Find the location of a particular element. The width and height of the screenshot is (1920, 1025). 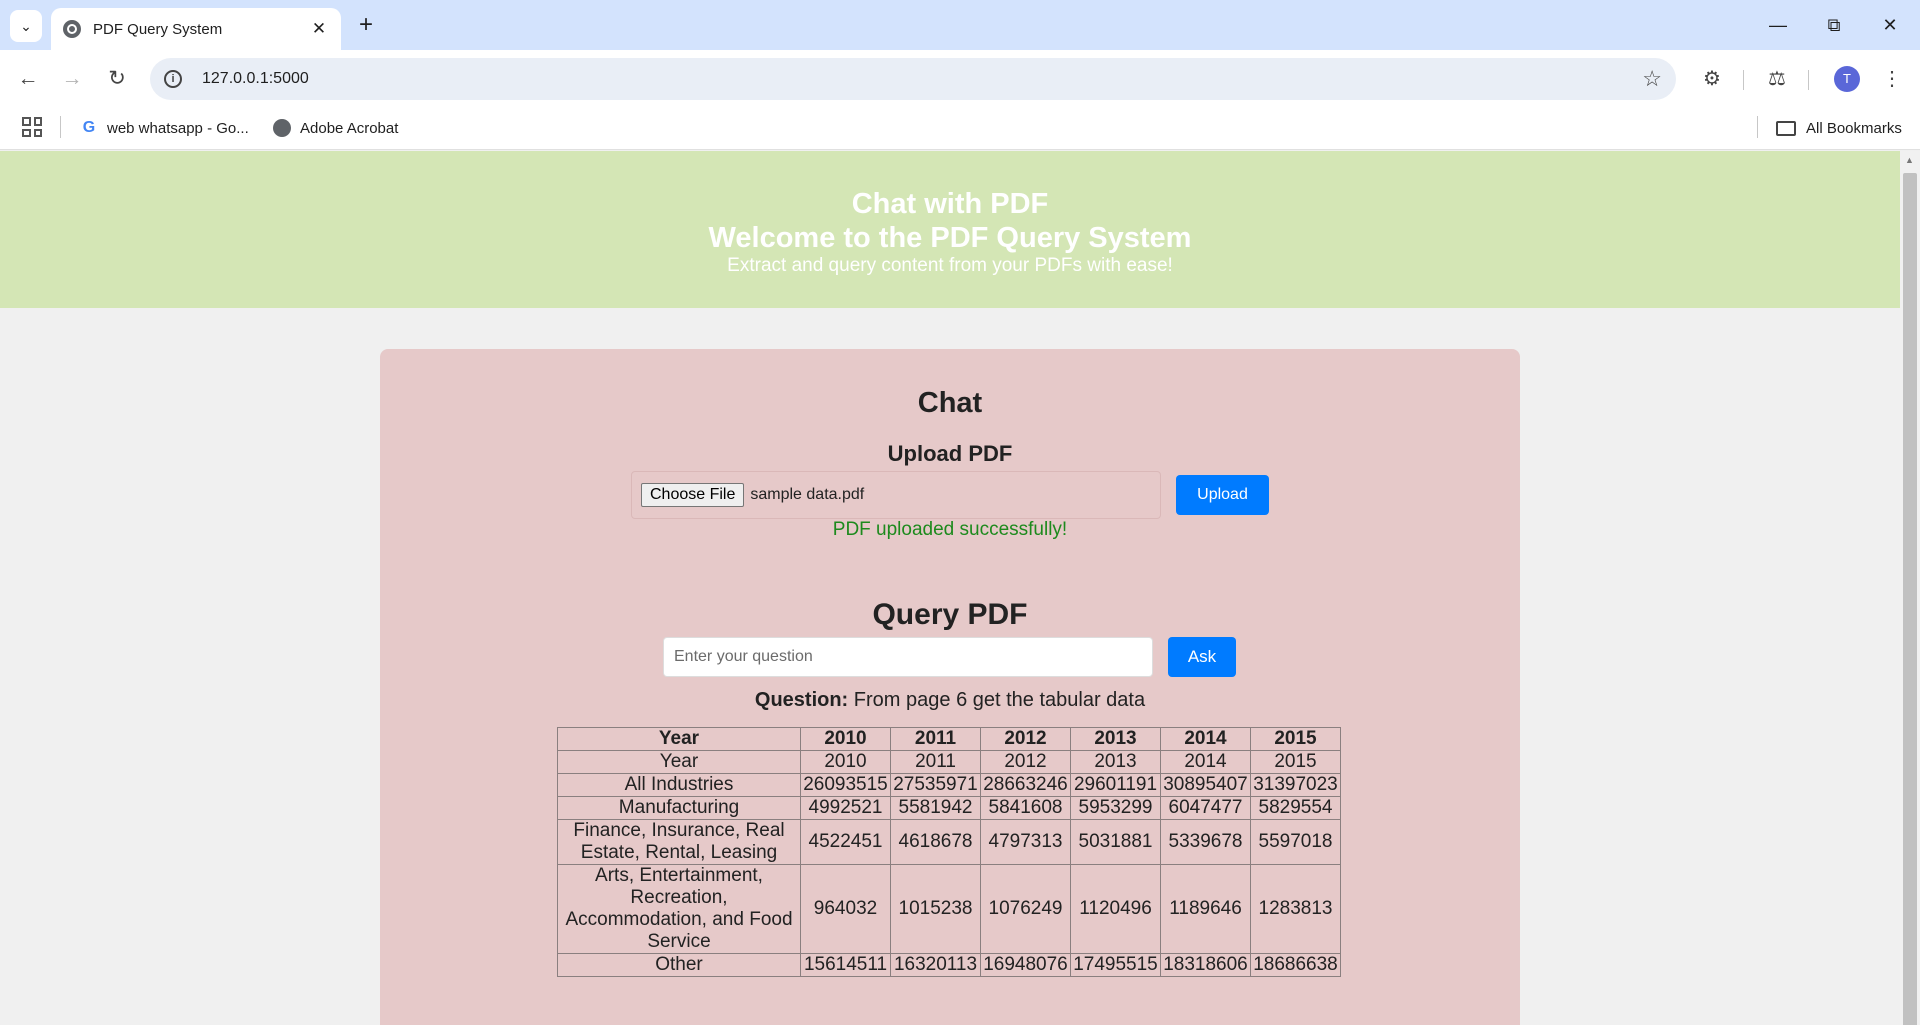

table-cell: 1015238 is located at coordinates (935, 909).